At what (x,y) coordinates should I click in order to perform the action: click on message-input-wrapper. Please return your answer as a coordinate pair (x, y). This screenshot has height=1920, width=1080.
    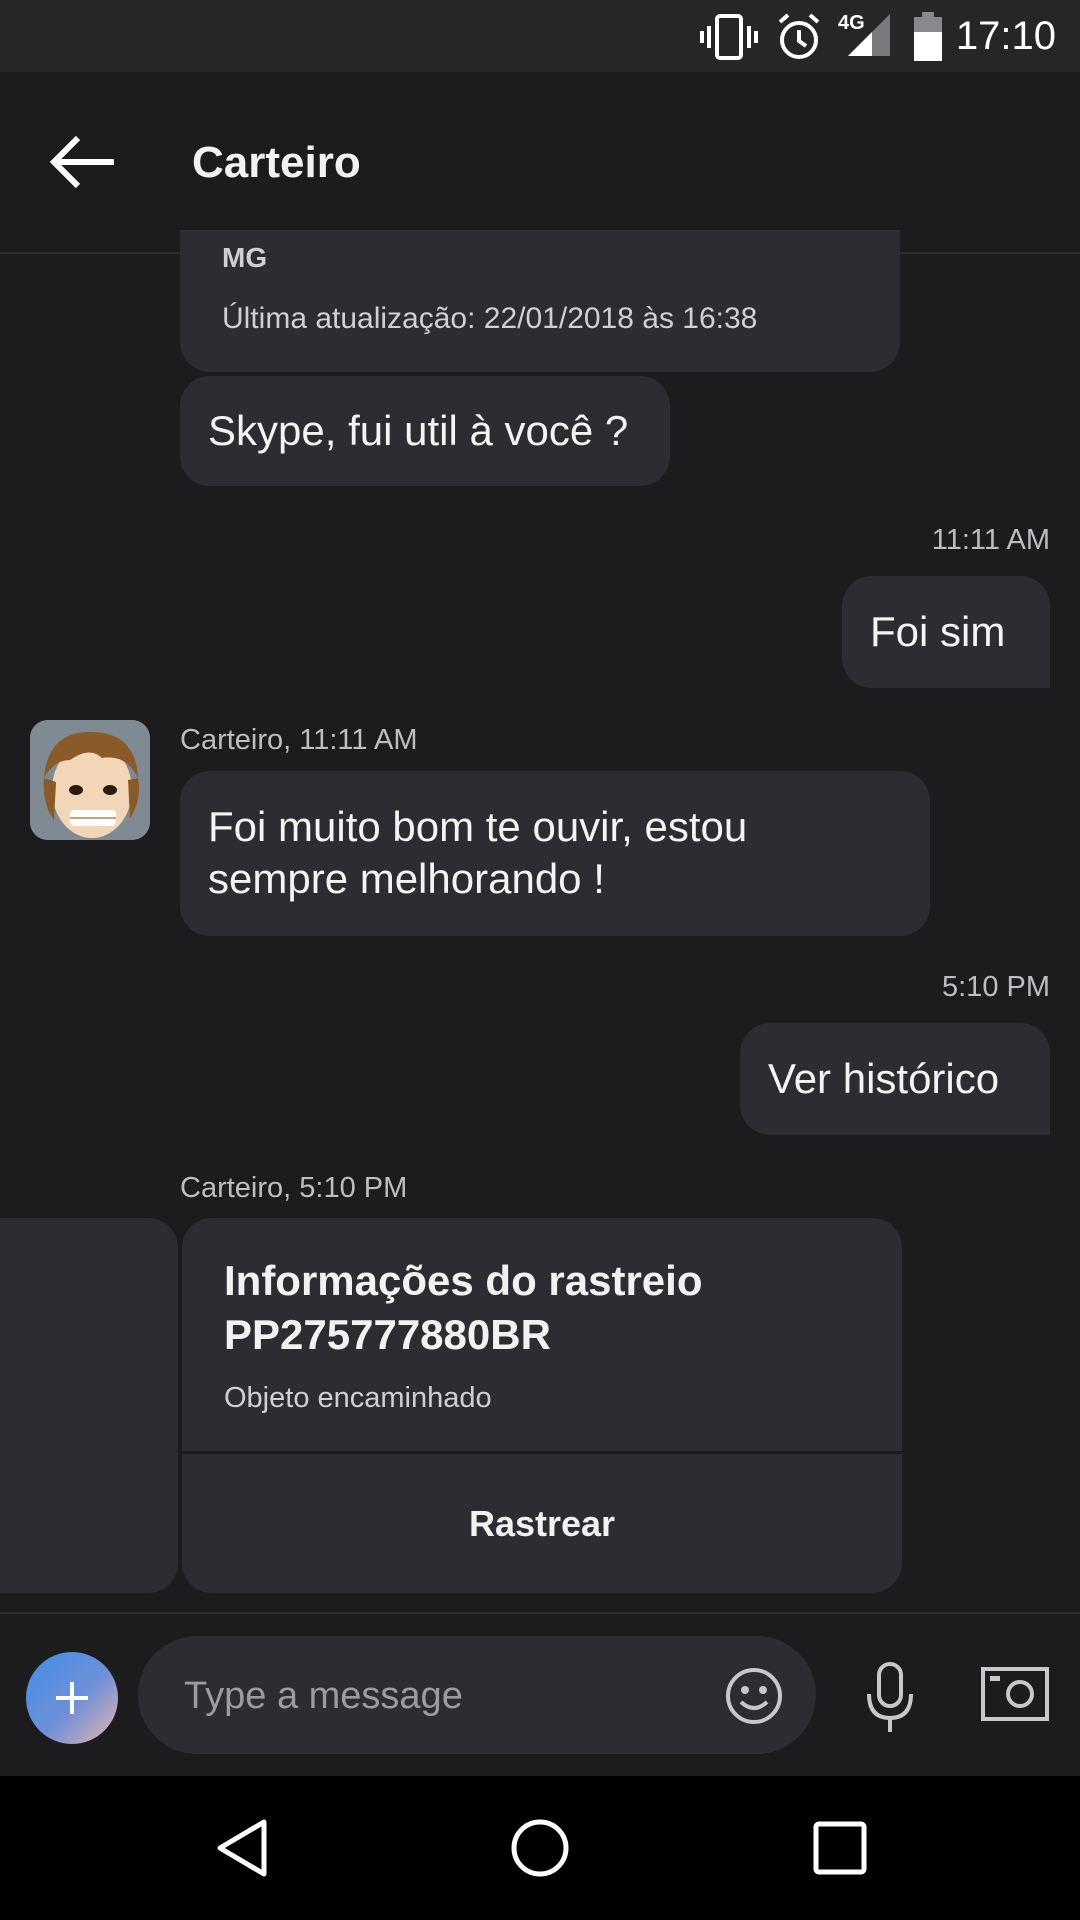
    Looking at the image, I should click on (477, 1696).